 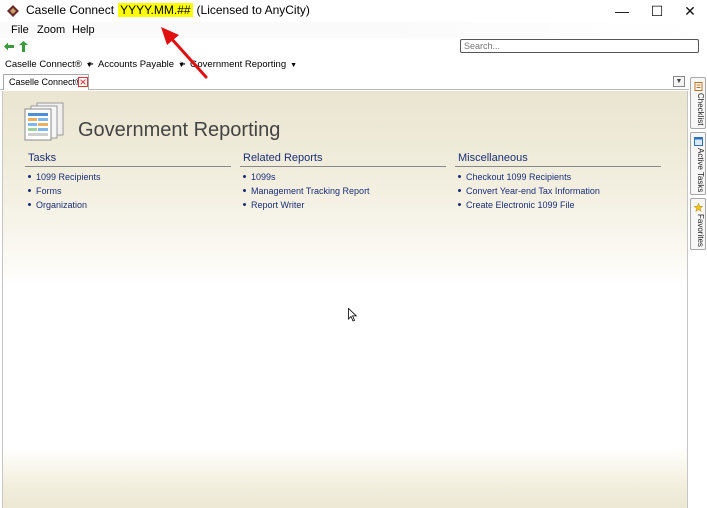 I want to click on chevron-down-icon: ▼, so click(x=293, y=65).